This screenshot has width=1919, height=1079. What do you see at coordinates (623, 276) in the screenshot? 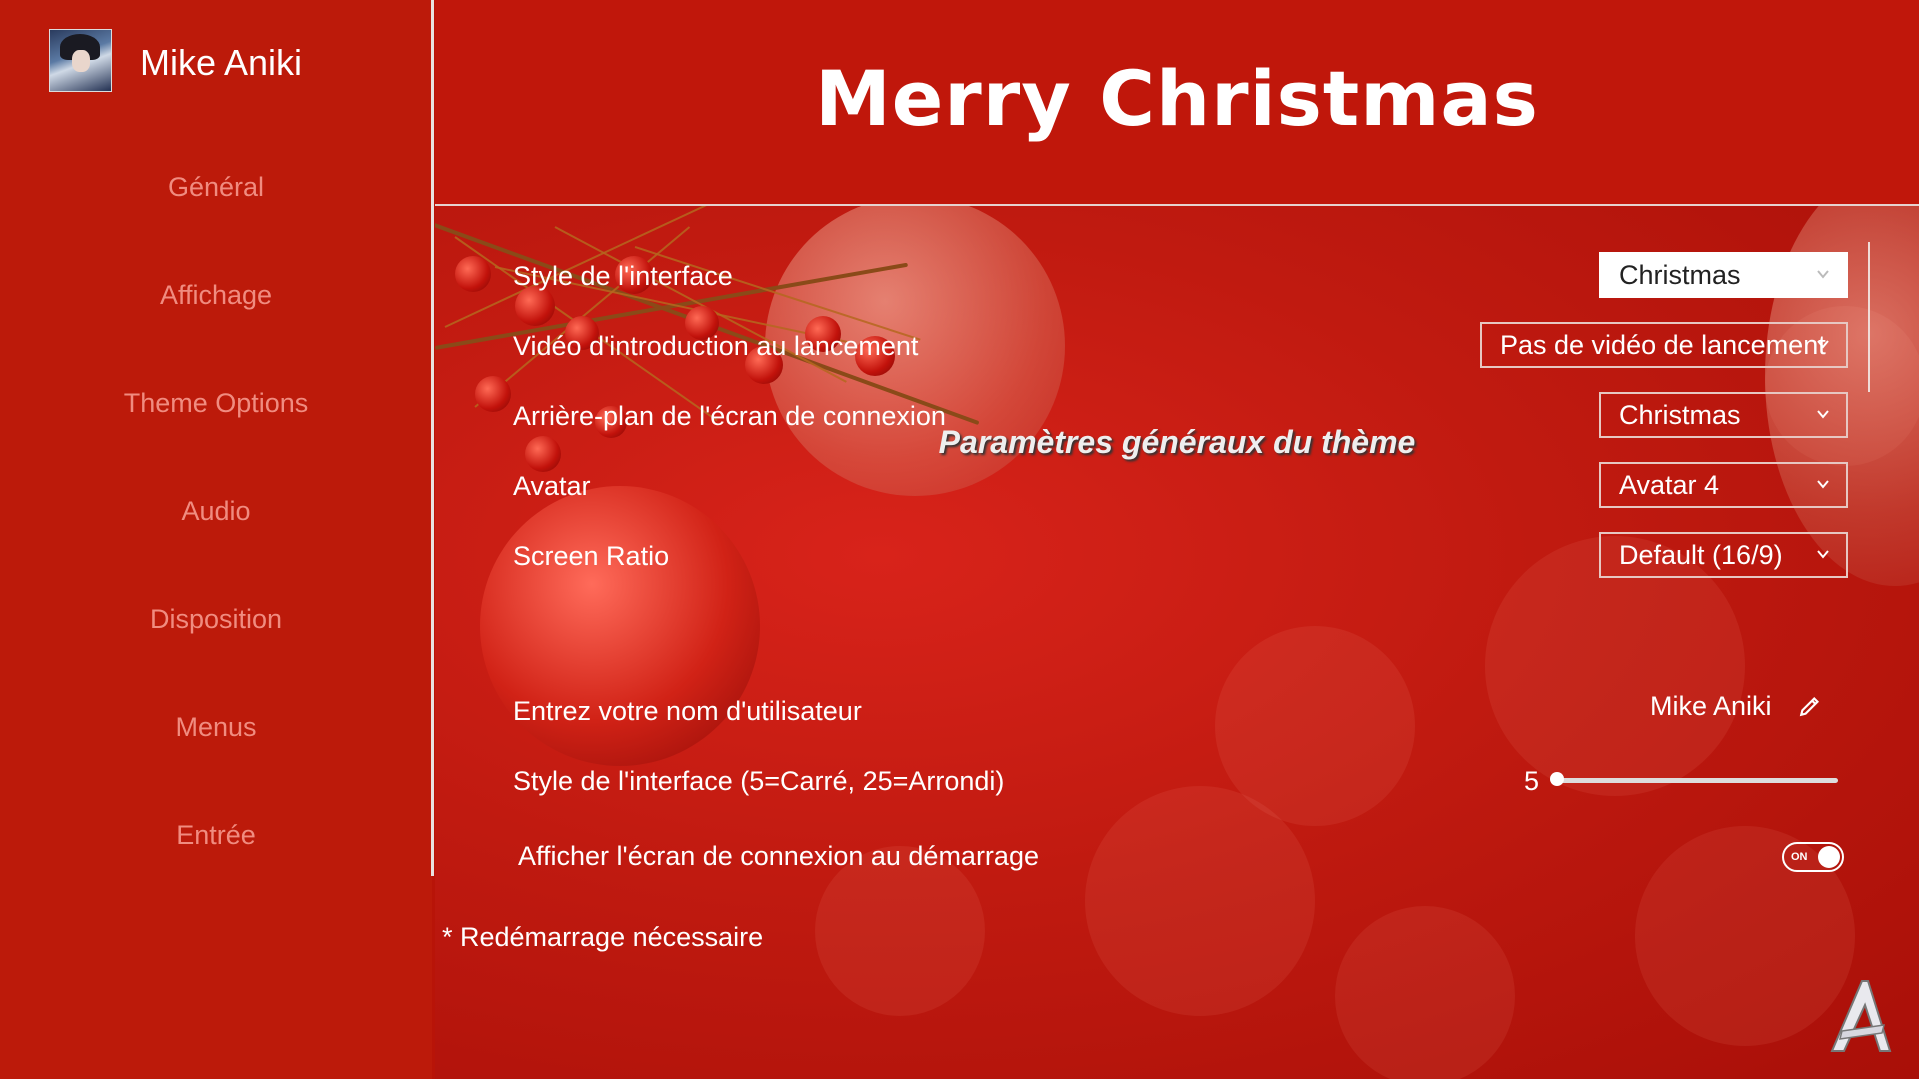
I see `interface-style-label: Style de l'interface` at bounding box center [623, 276].